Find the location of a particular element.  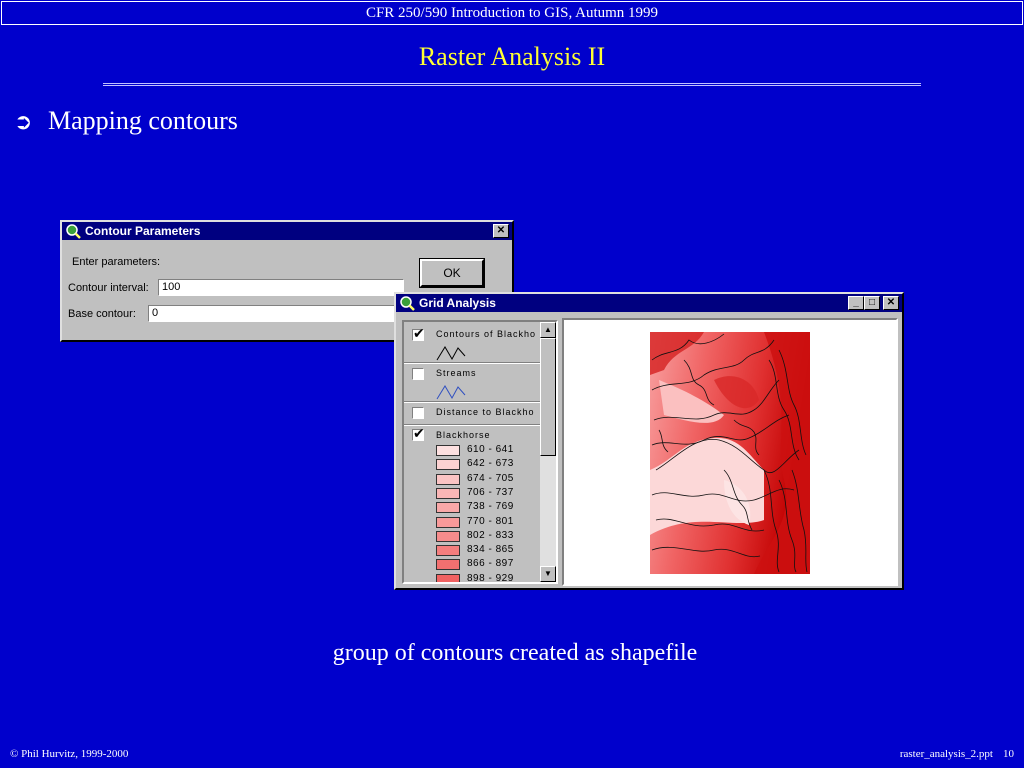

stream-line-symbol-icon is located at coordinates (451, 392).